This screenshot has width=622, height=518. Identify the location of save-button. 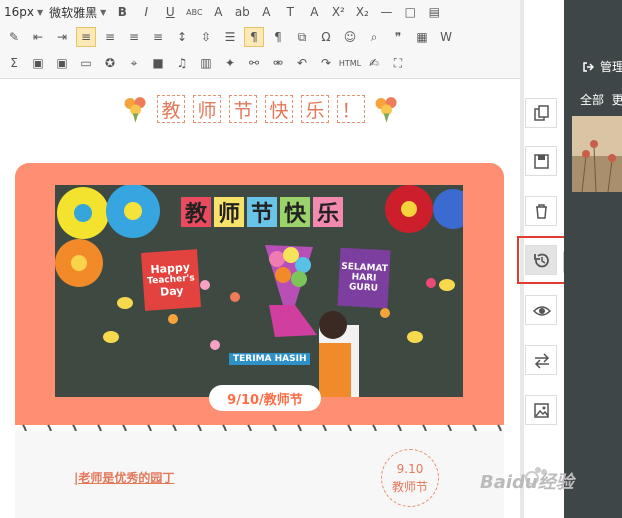
(541, 161).